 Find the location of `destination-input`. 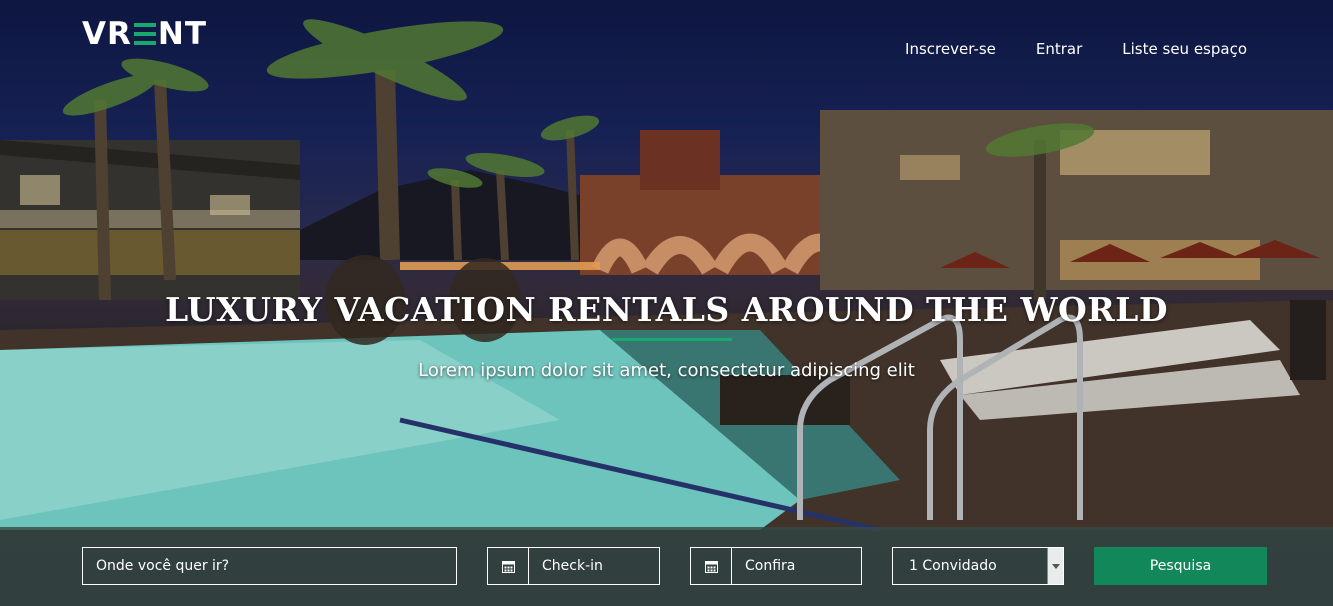

destination-input is located at coordinates (269, 566).